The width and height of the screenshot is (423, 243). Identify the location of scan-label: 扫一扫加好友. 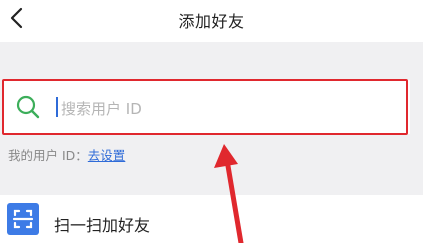
(102, 225).